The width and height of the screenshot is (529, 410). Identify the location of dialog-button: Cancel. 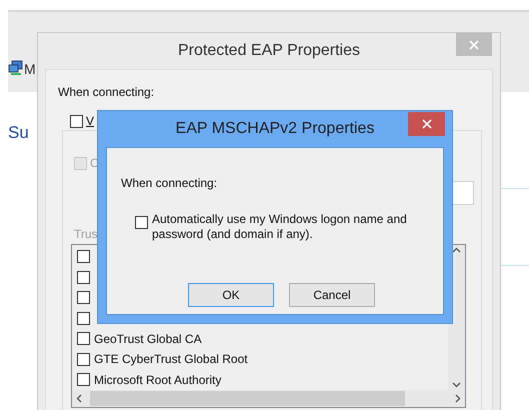
(332, 295).